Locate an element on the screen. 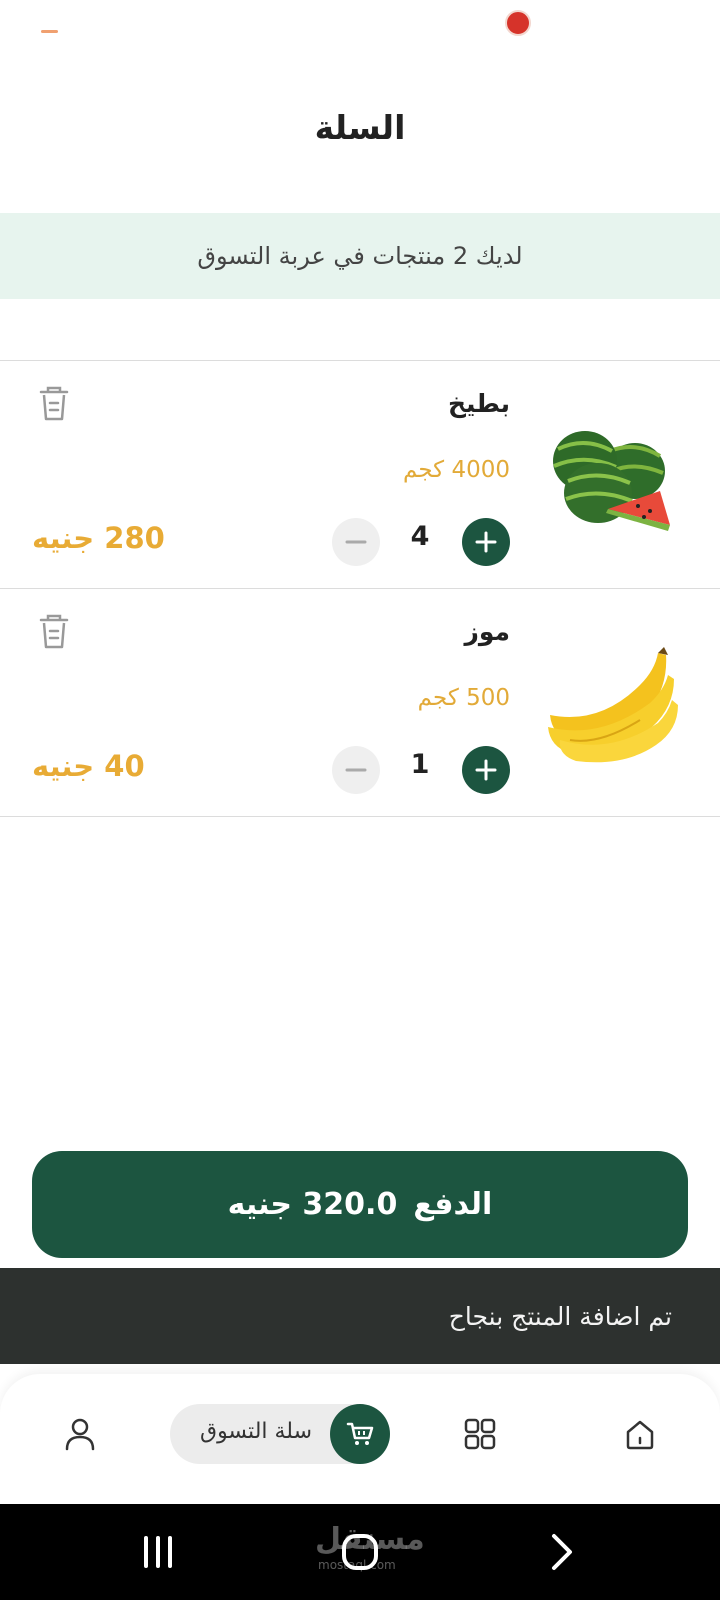 The height and width of the screenshot is (1600, 720). item-name: موز is located at coordinates (487, 631).